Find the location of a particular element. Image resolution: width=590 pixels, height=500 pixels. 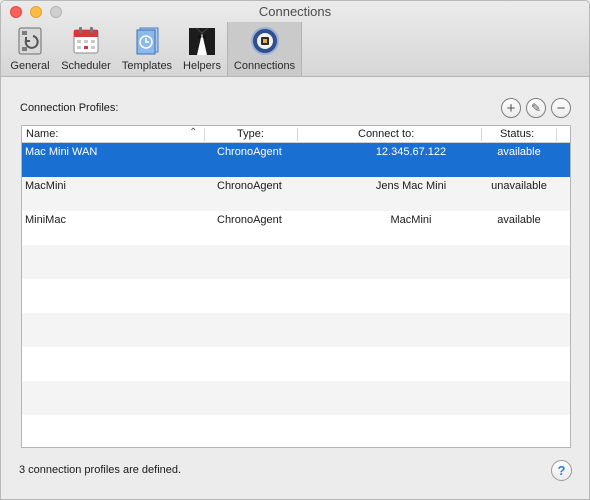

cell-name: MiniMac is located at coordinates (45, 220).